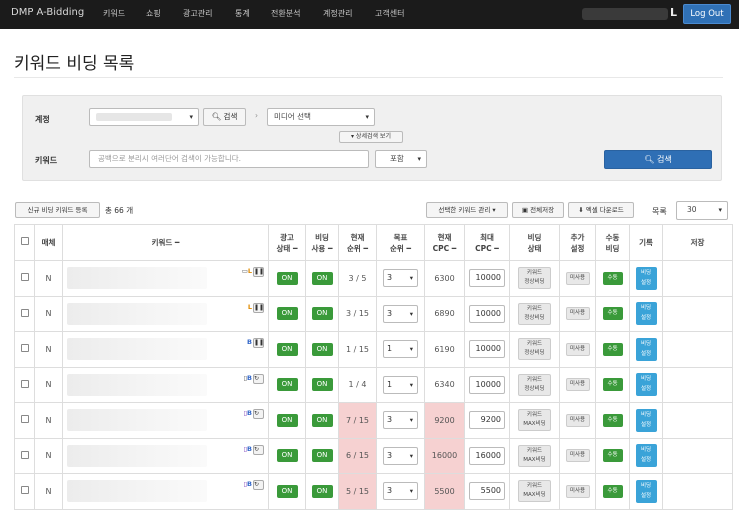  I want to click on keyword-cell: L ❚❚, so click(165, 313).